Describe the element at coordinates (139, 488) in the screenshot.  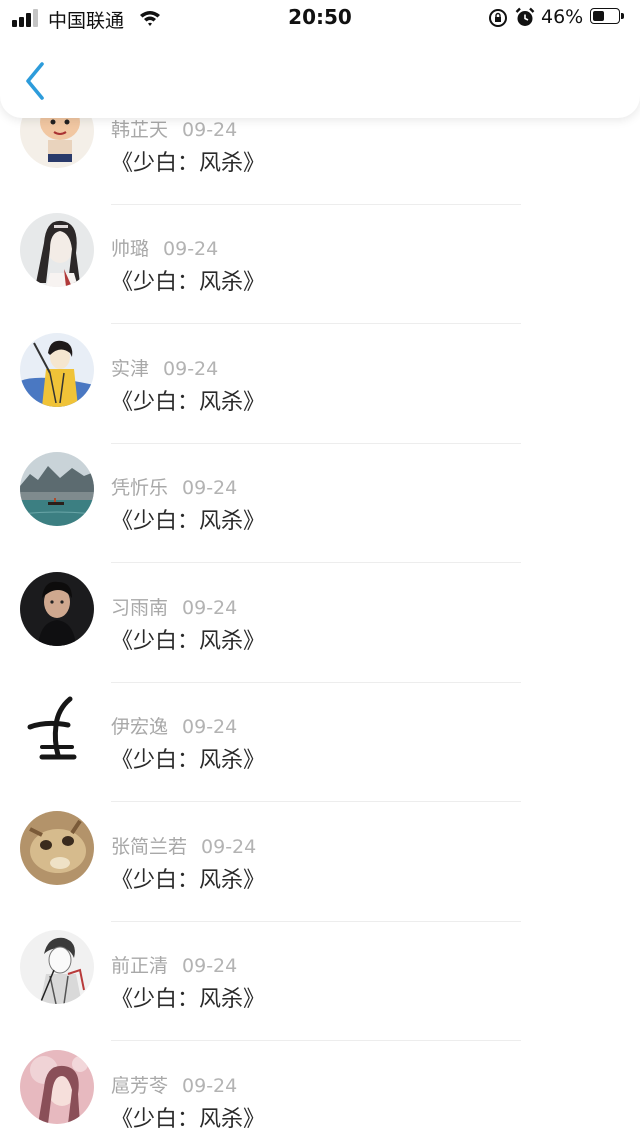
I see `username: 凭忻乐` at that location.